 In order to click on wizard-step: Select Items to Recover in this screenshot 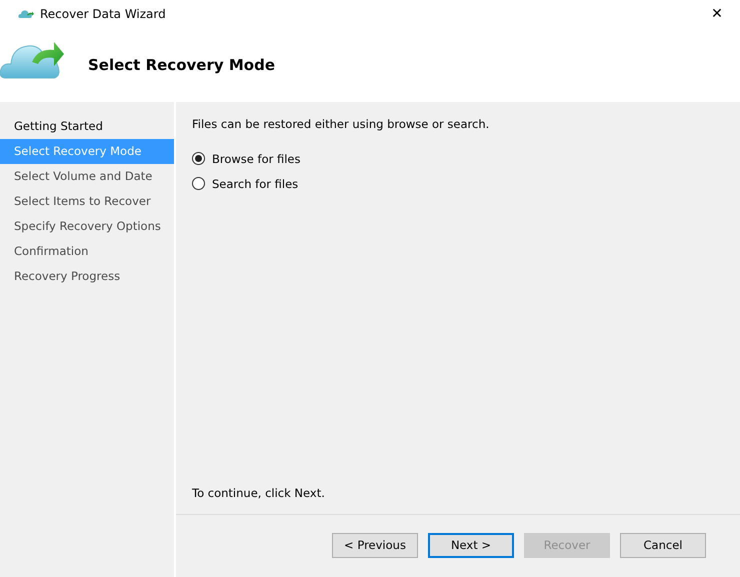, I will do `click(87, 201)`.